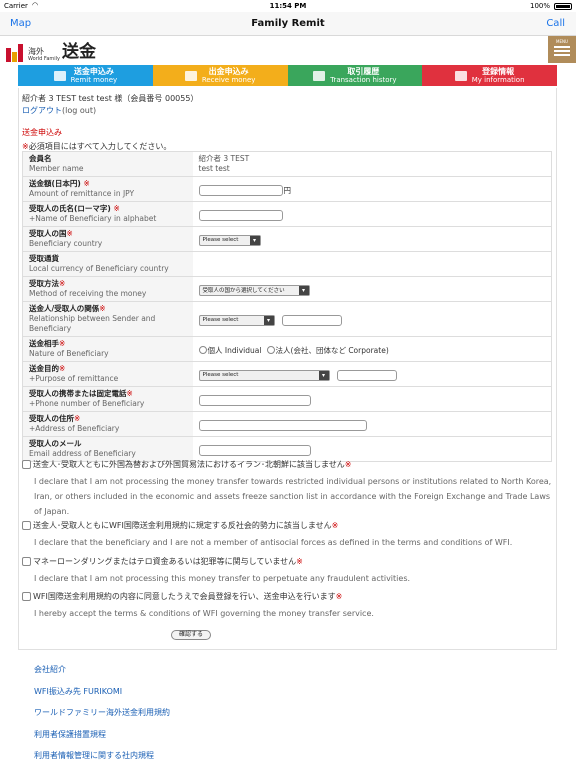 The height and width of the screenshot is (768, 576). What do you see at coordinates (190, 75) in the screenshot?
I see `coin-icon` at bounding box center [190, 75].